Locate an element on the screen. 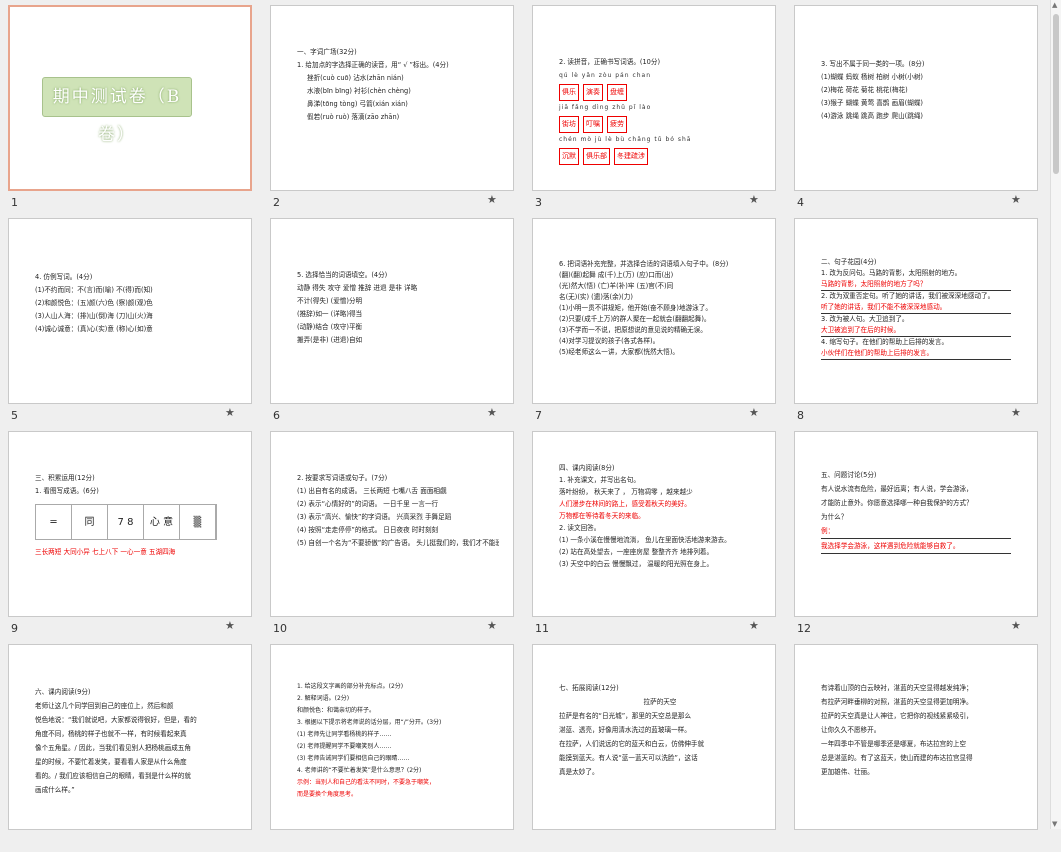 Image resolution: width=1061 pixels, height=852 pixels. slide-line: (2)梅花 荷花 菊花 桃花(梅花) is located at coordinates (864, 90).